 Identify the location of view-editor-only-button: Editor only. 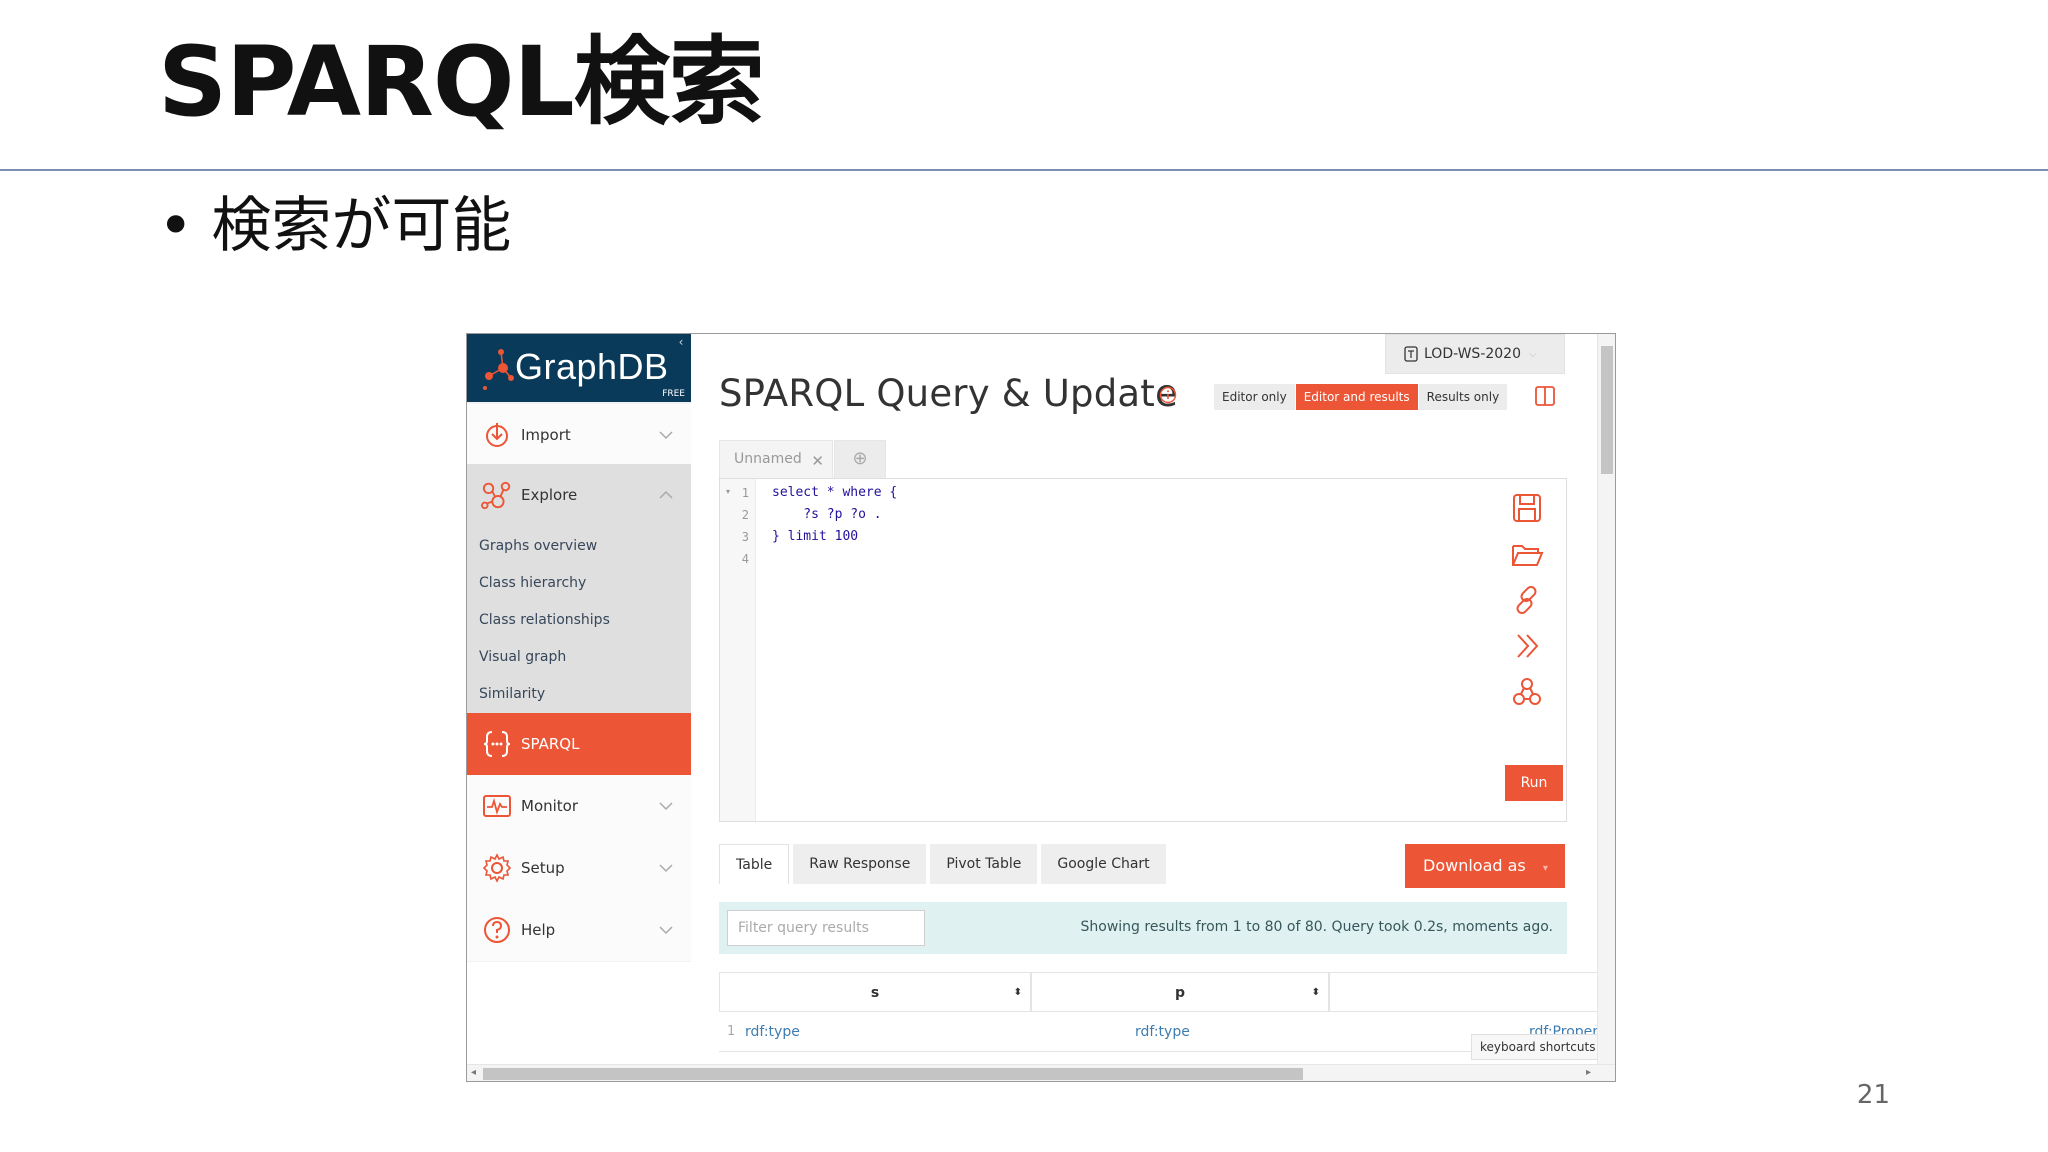
(1255, 397).